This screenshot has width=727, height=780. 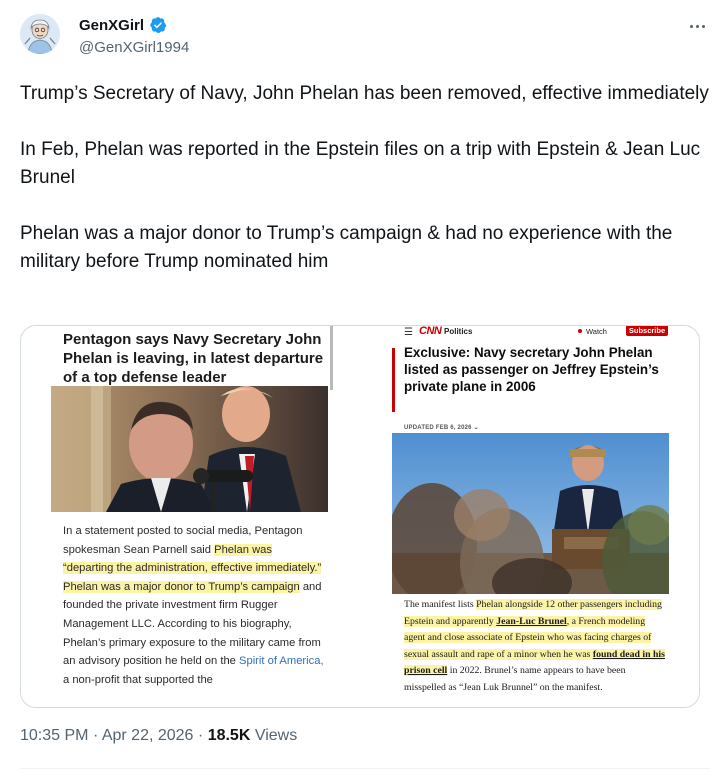 I want to click on cnn-logo: CNN, so click(x=430, y=331).